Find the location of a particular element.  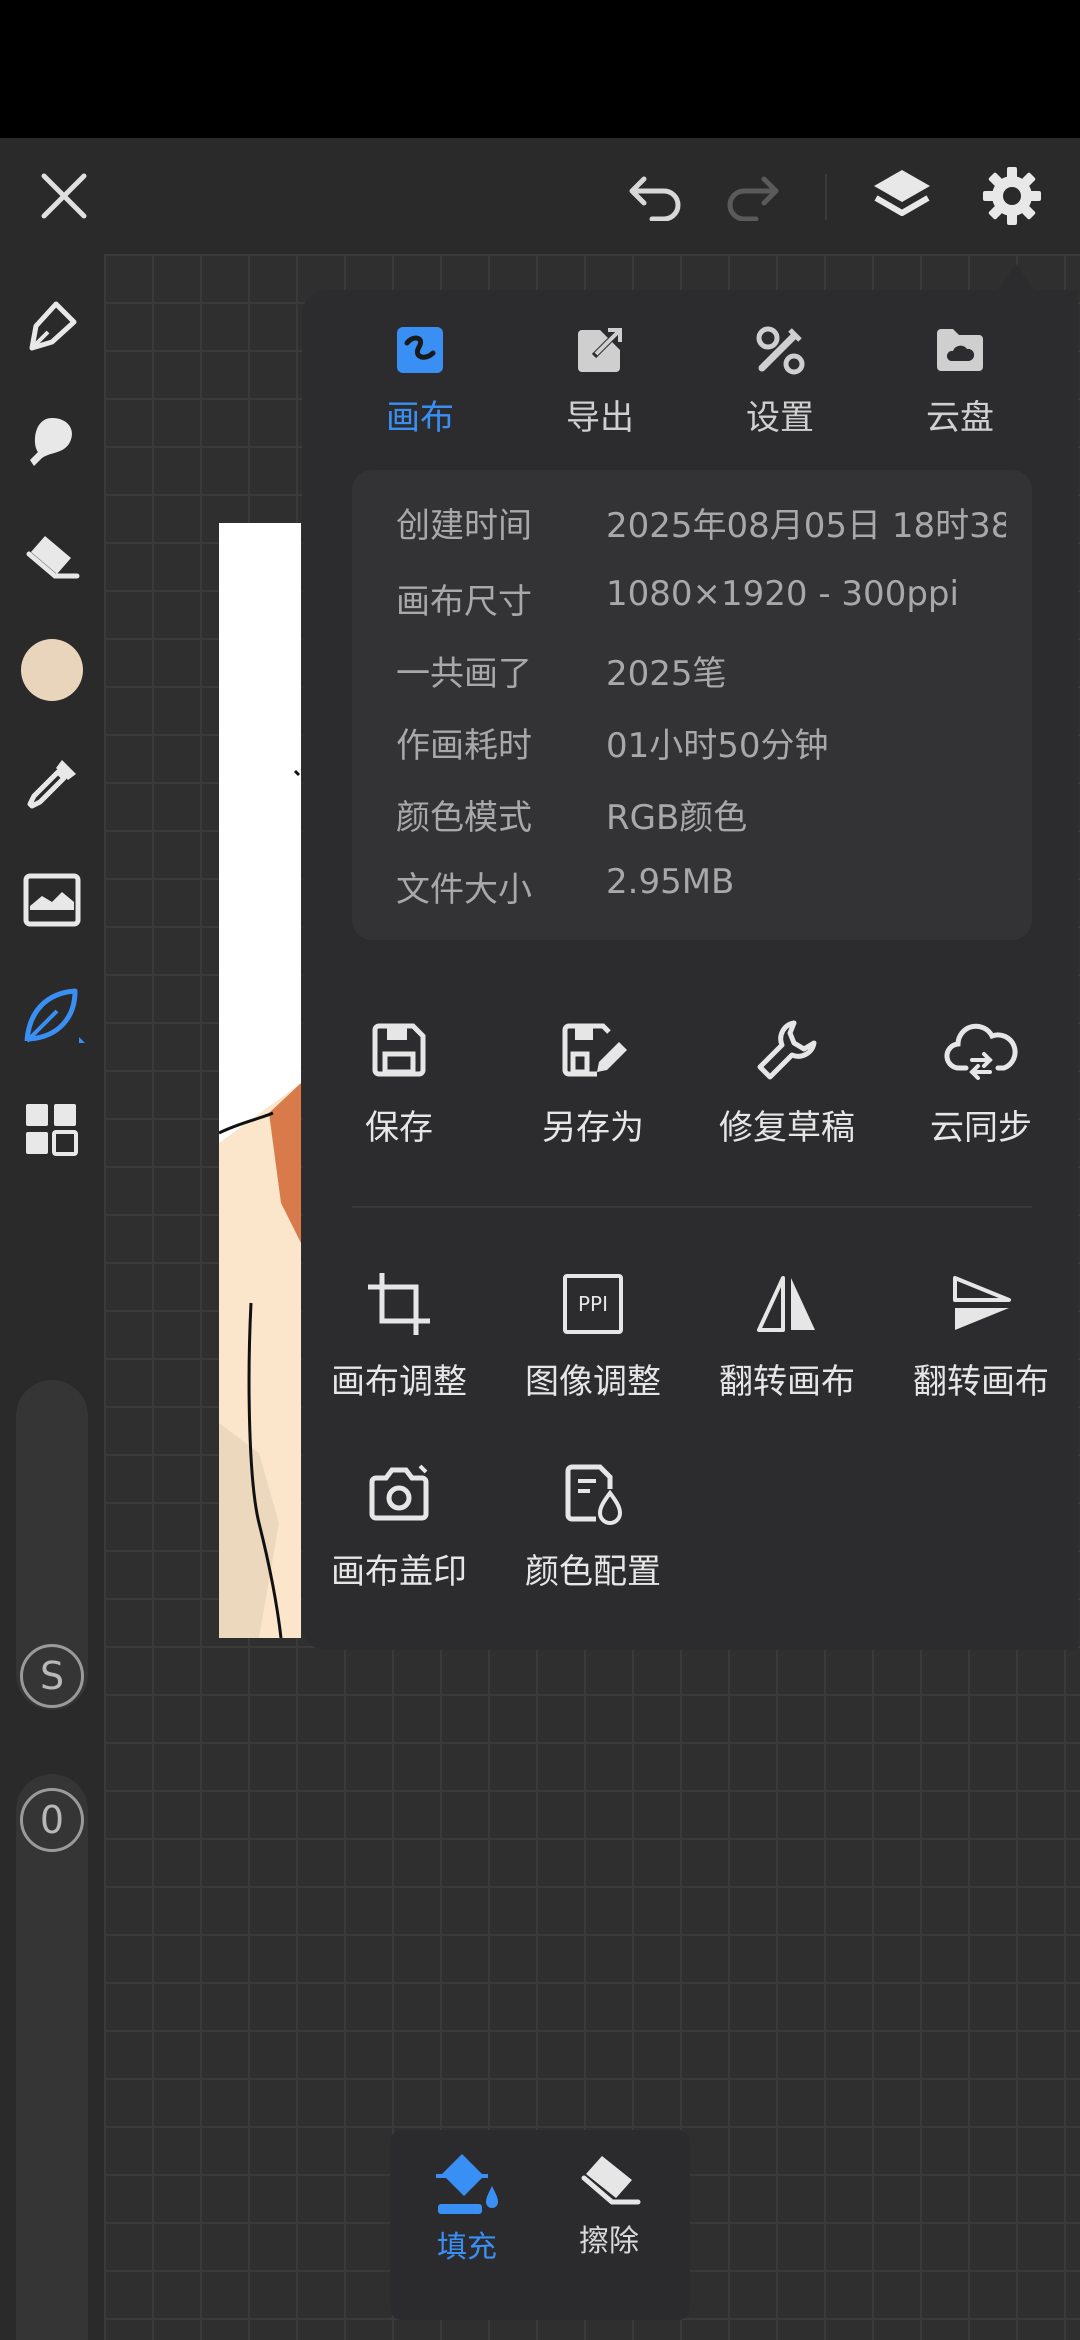

flip-canvas-horizontal-button: 翻转画布 is located at coordinates (787, 1339).